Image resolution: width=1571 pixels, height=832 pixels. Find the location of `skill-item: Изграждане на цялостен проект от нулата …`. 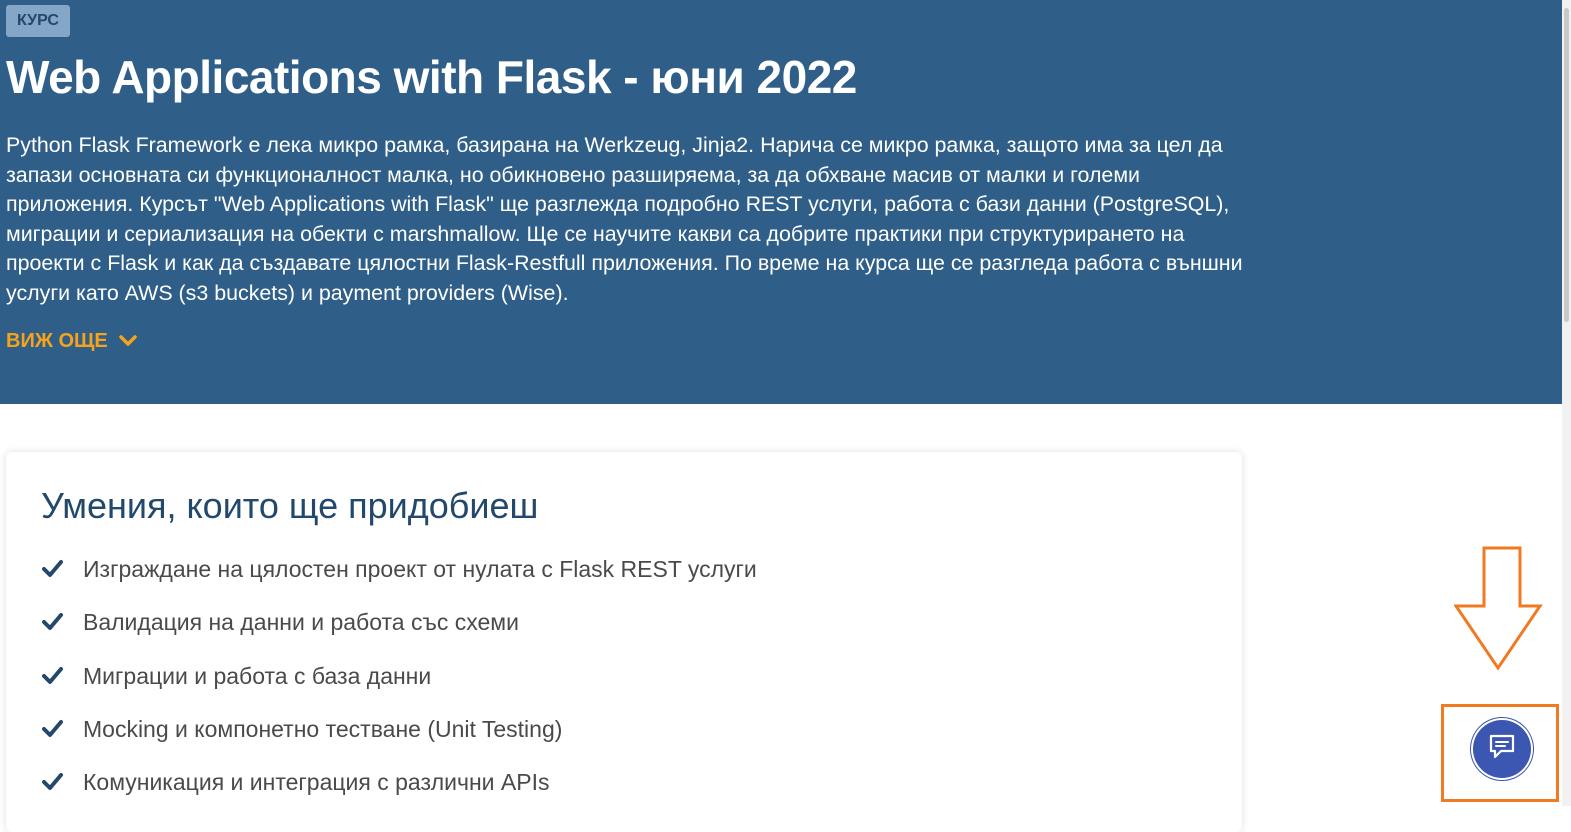

skill-item: Изграждане на цялостен проект от нулата … is located at coordinates (399, 578).